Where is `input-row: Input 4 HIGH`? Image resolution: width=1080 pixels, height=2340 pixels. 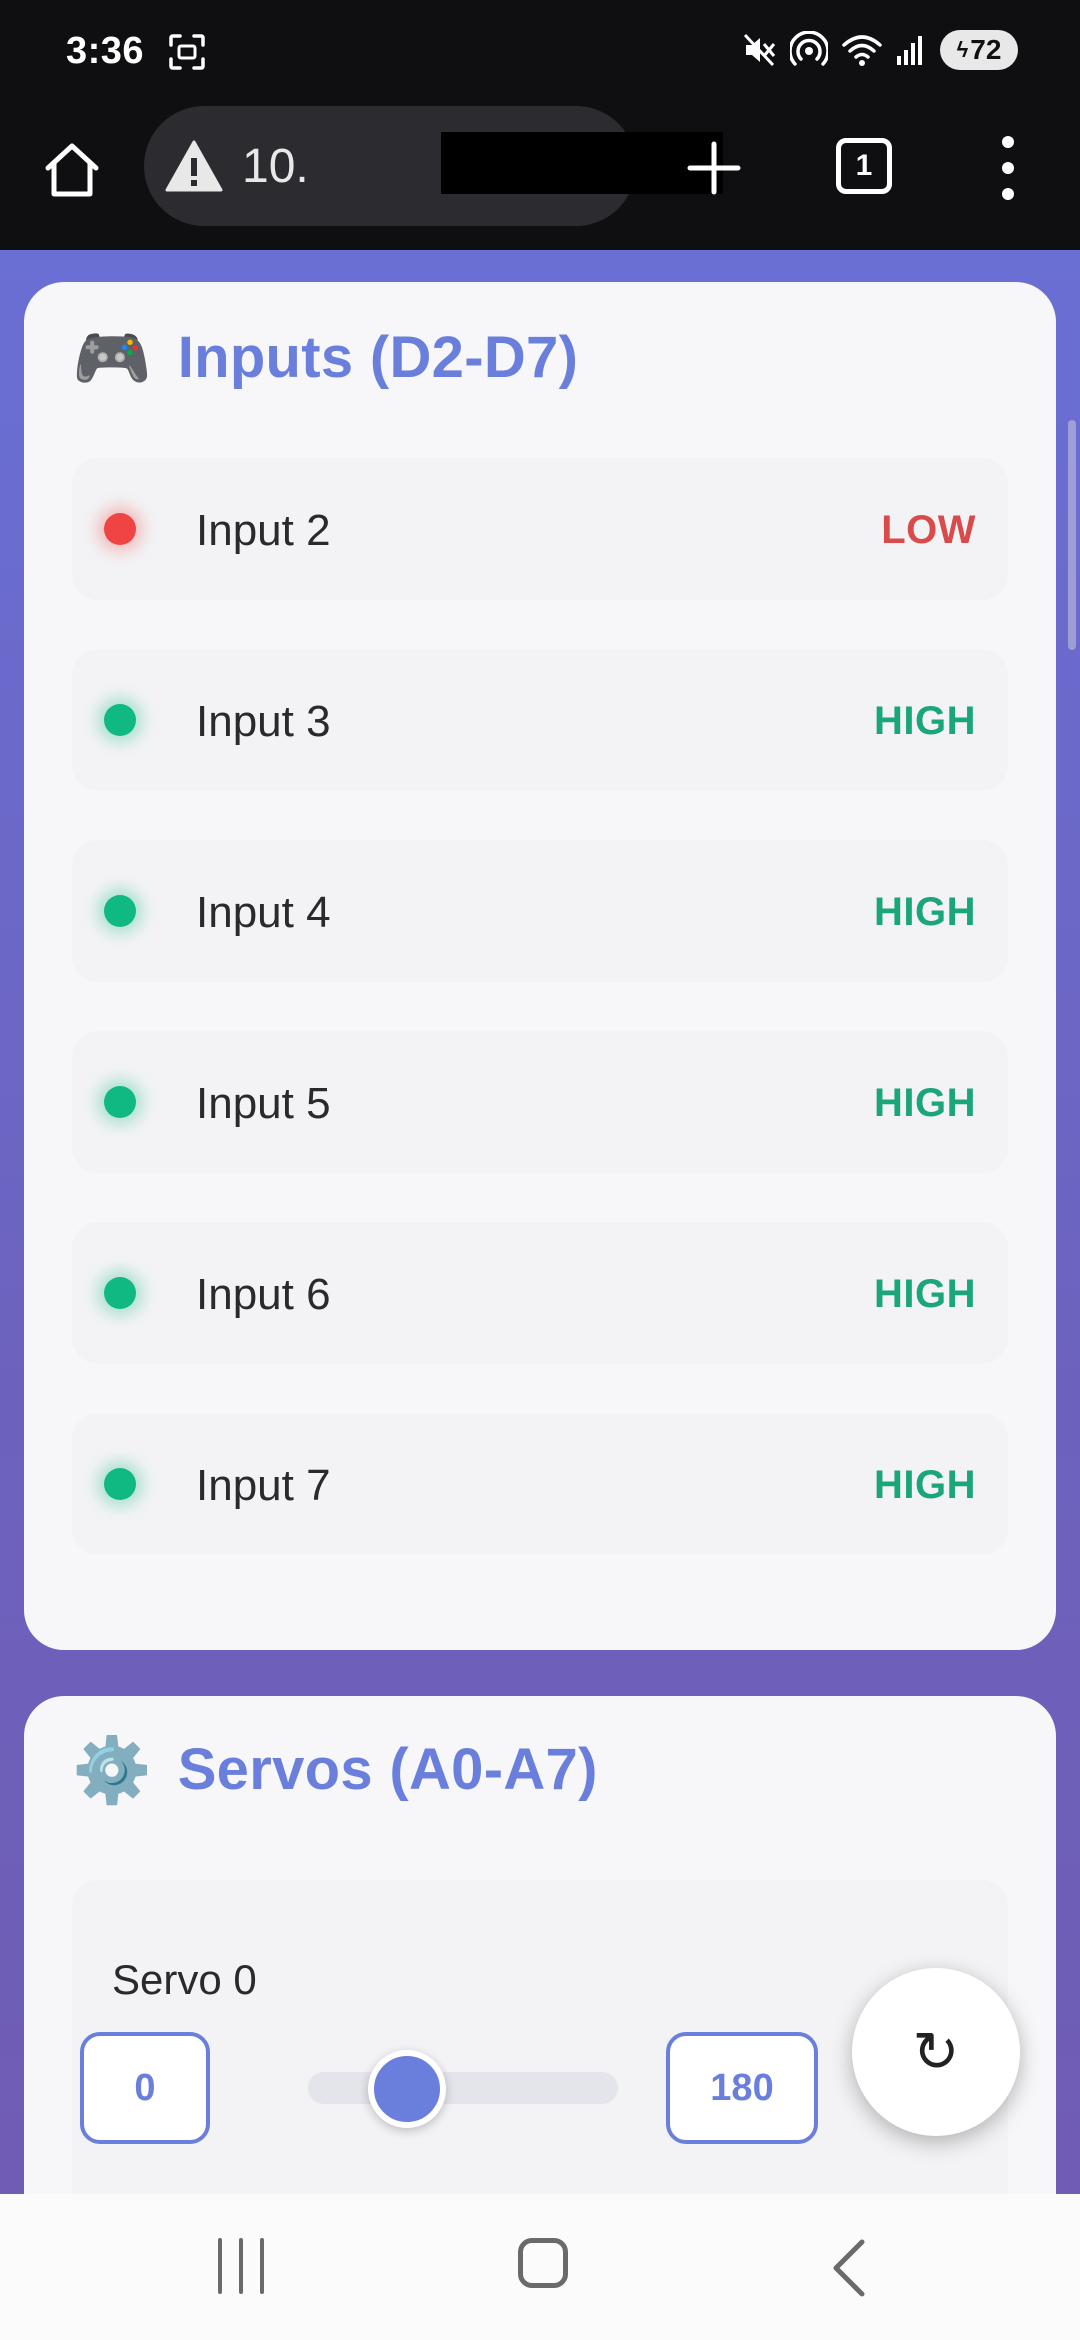
input-row: Input 4 HIGH is located at coordinates (540, 911).